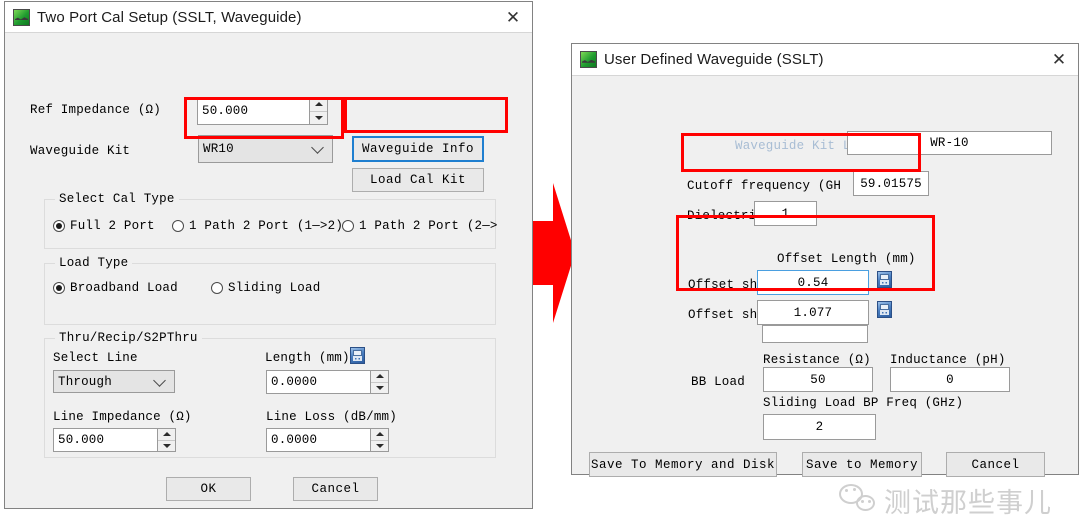 The width and height of the screenshot is (1080, 520). Describe the element at coordinates (218, 149) in the screenshot. I see `waveguide-kit-value: WR10` at that location.